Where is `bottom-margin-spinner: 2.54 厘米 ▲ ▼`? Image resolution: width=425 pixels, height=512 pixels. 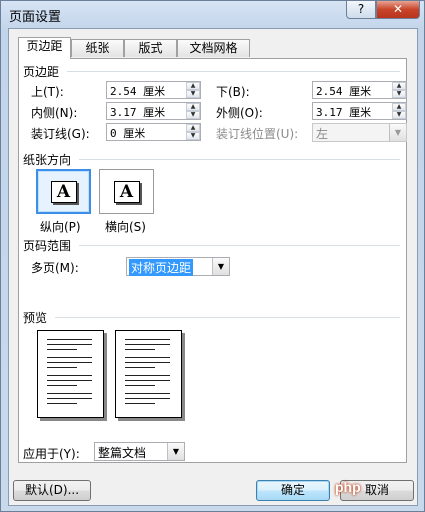
bottom-margin-spinner: 2.54 厘米 ▲ ▼ is located at coordinates (359, 90).